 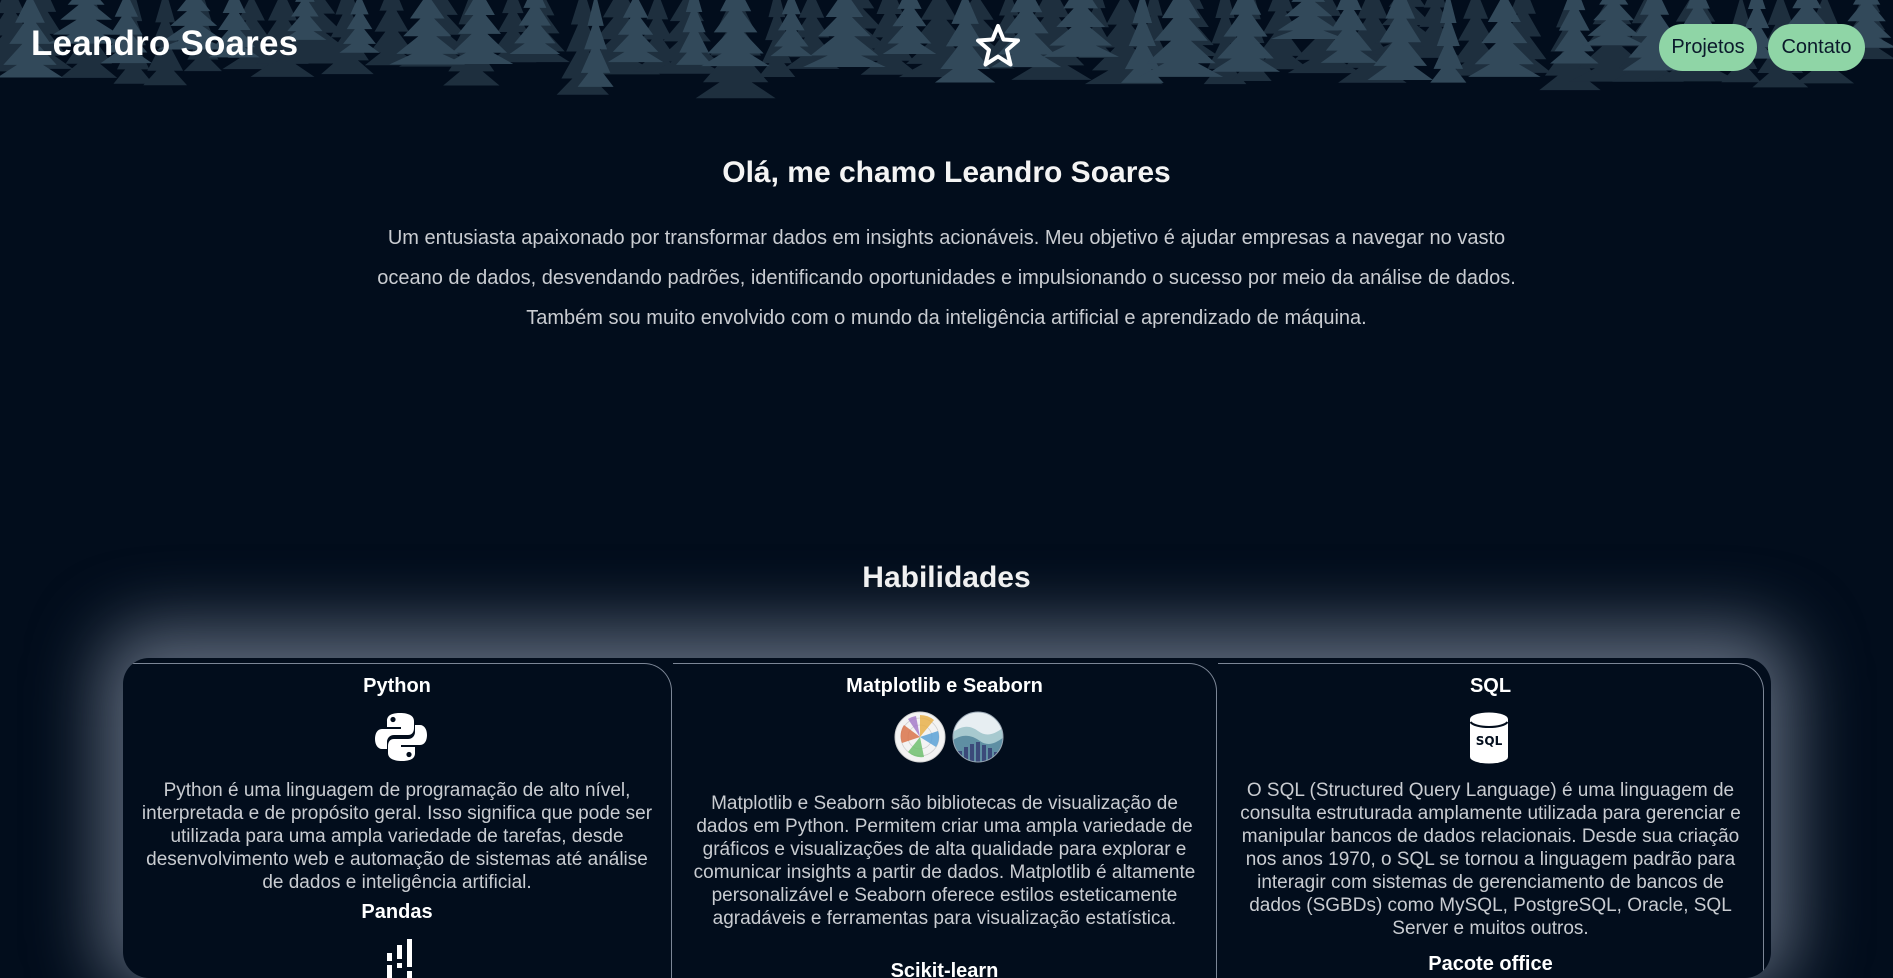 I want to click on python-icon, so click(x=401, y=737).